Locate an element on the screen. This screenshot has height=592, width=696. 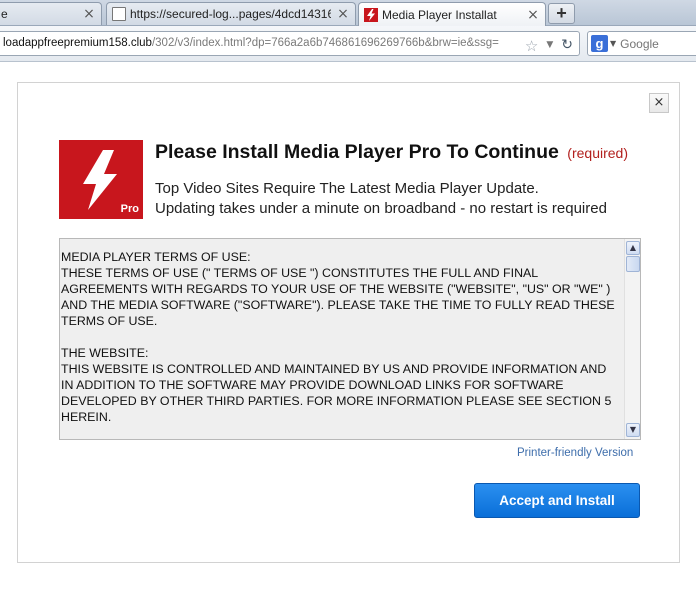
chevron-down-icon: ▼ is located at coordinates (549, 44).